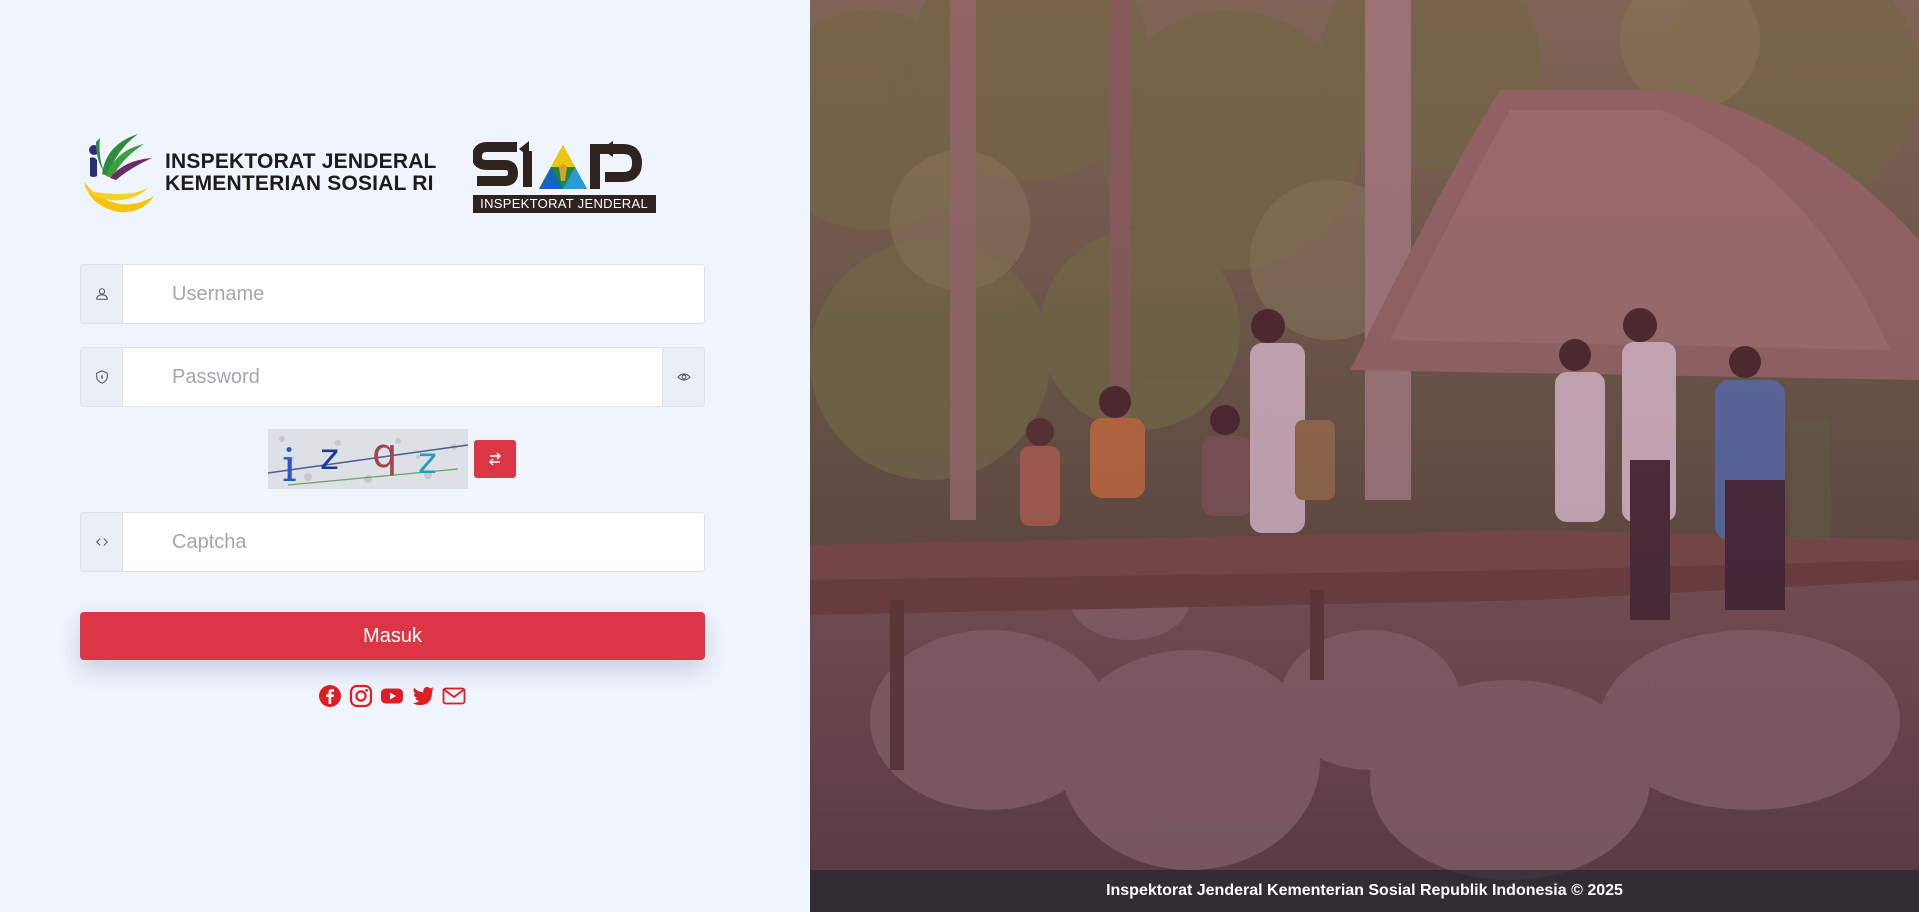 This screenshot has height=912, width=1919. I want to click on code-icon, so click(102, 542).